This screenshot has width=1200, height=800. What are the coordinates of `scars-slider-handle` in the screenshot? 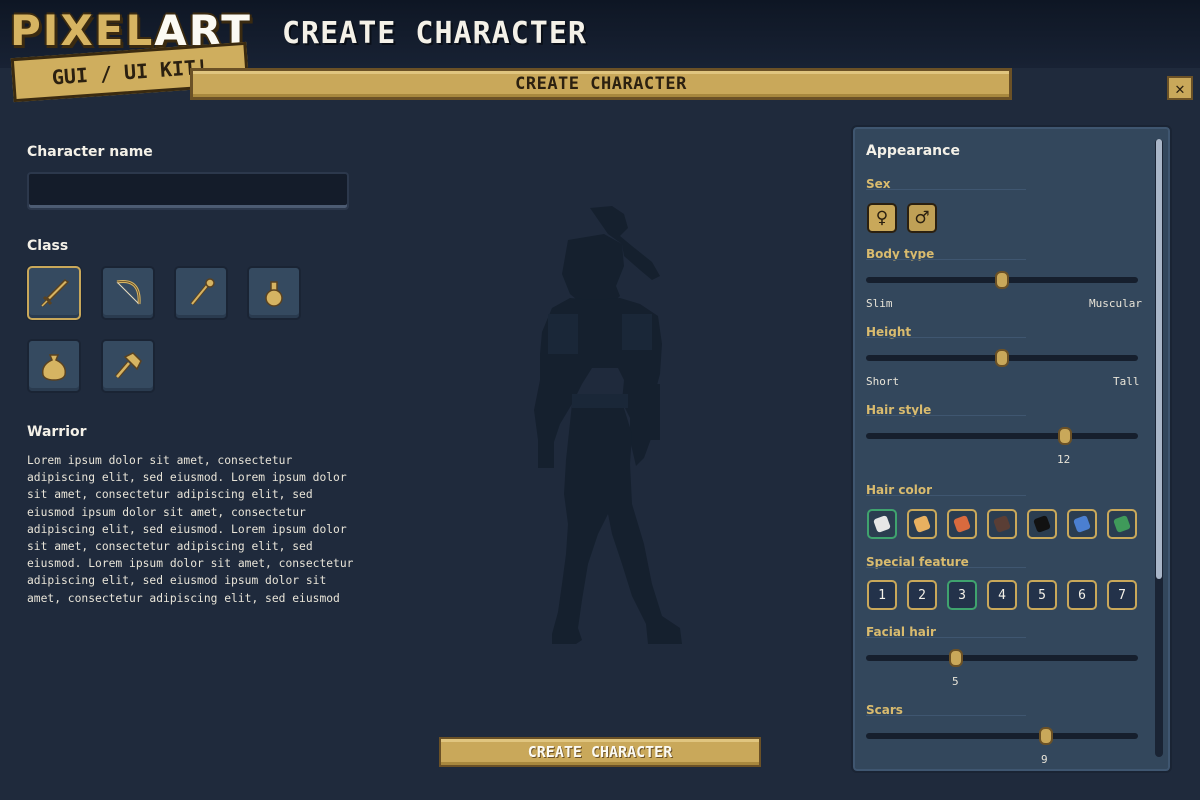 It's located at (1045, 736).